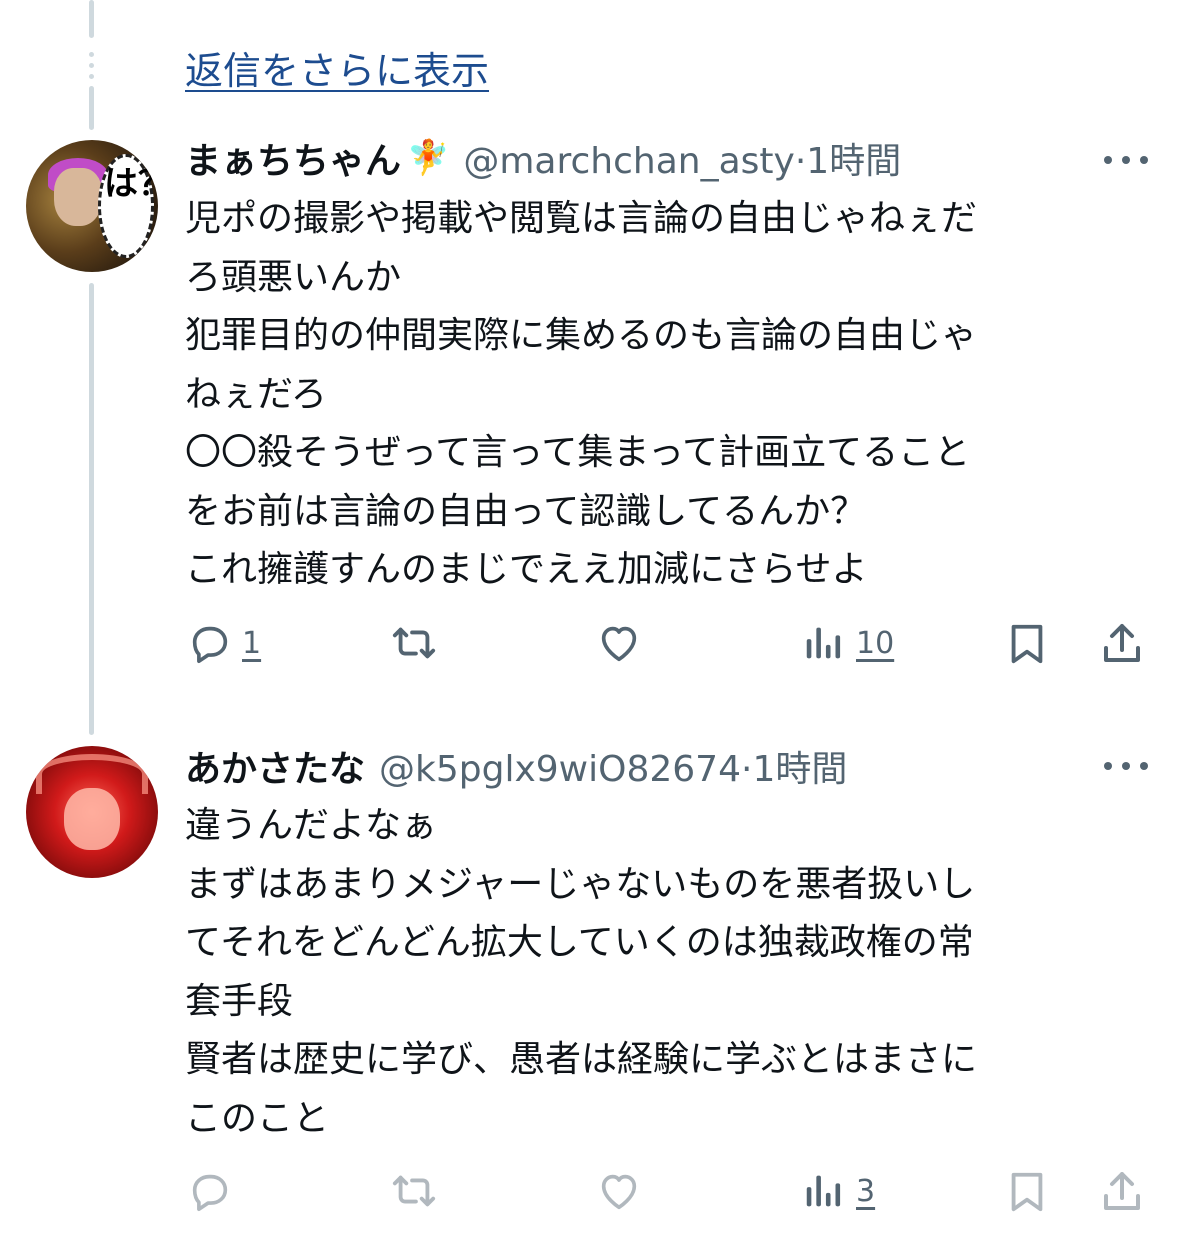 The height and width of the screenshot is (1238, 1179). What do you see at coordinates (252, 643) in the screenshot?
I see `reply-count: 1` at bounding box center [252, 643].